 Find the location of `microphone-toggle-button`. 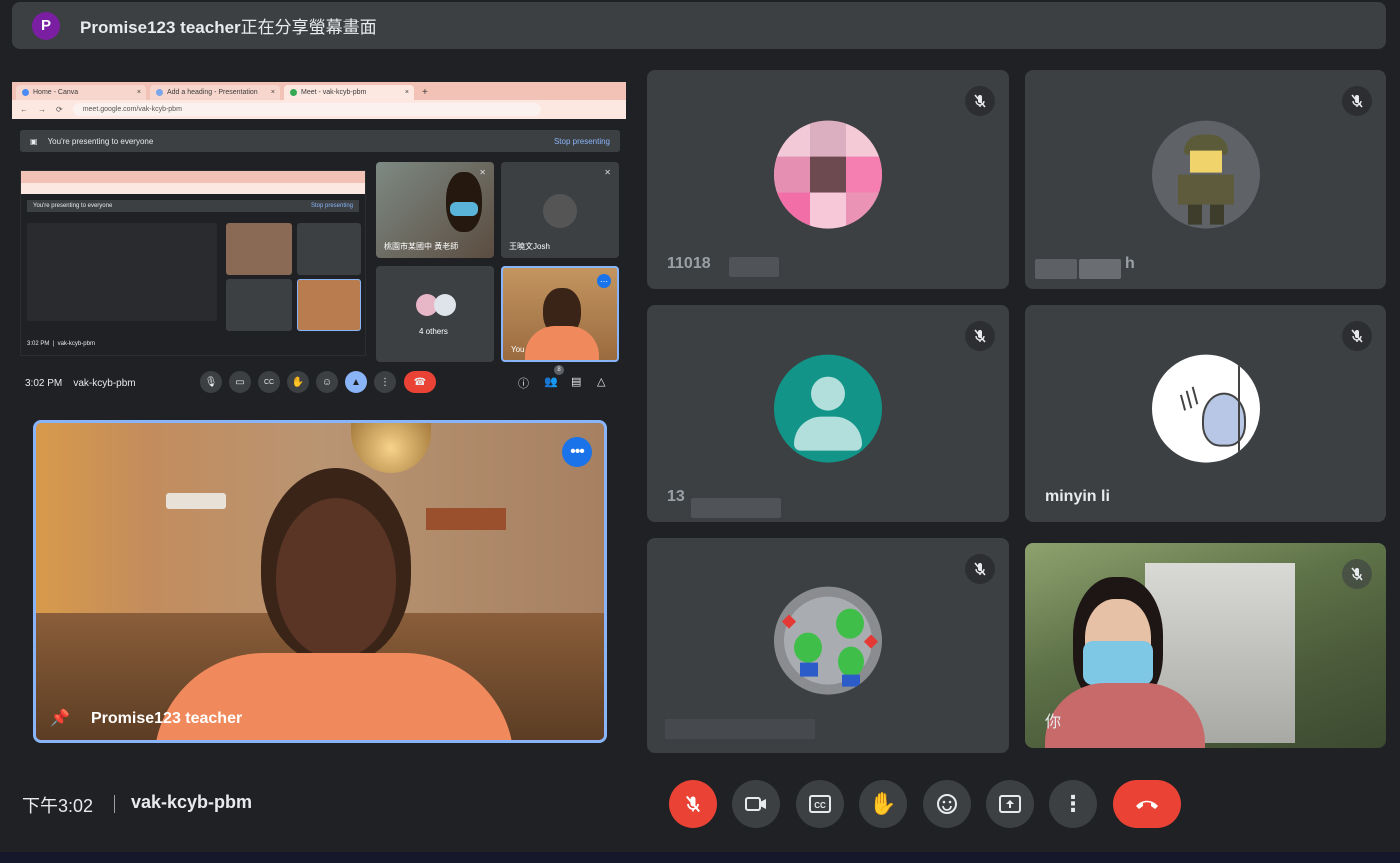

microphone-toggle-button is located at coordinates (693, 804).